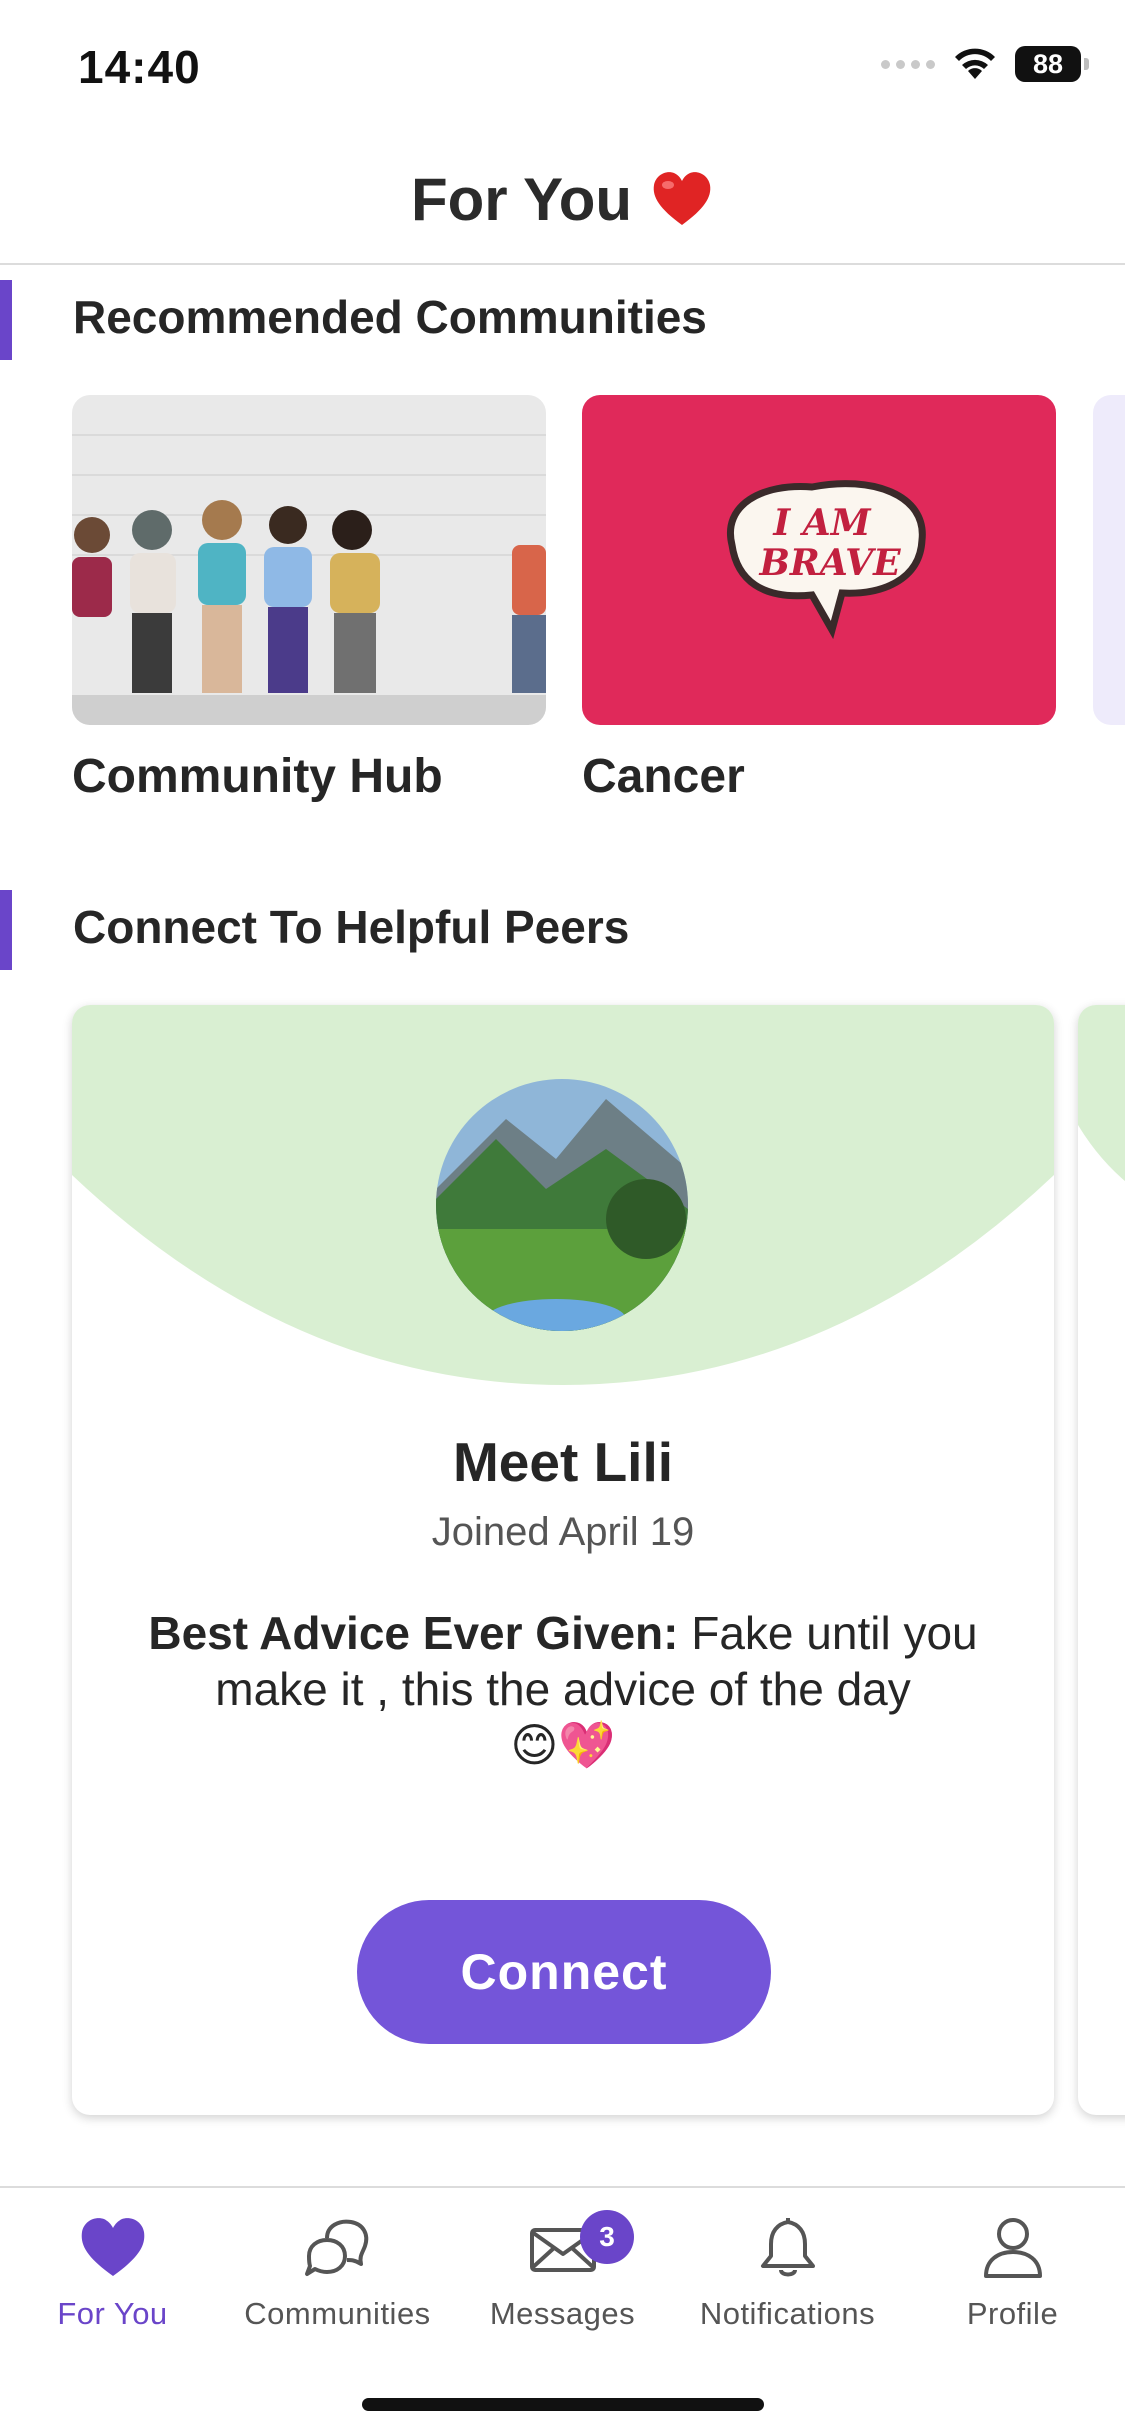 This screenshot has height=2436, width=1125. Describe the element at coordinates (975, 63) in the screenshot. I see `wifi-icon` at that location.